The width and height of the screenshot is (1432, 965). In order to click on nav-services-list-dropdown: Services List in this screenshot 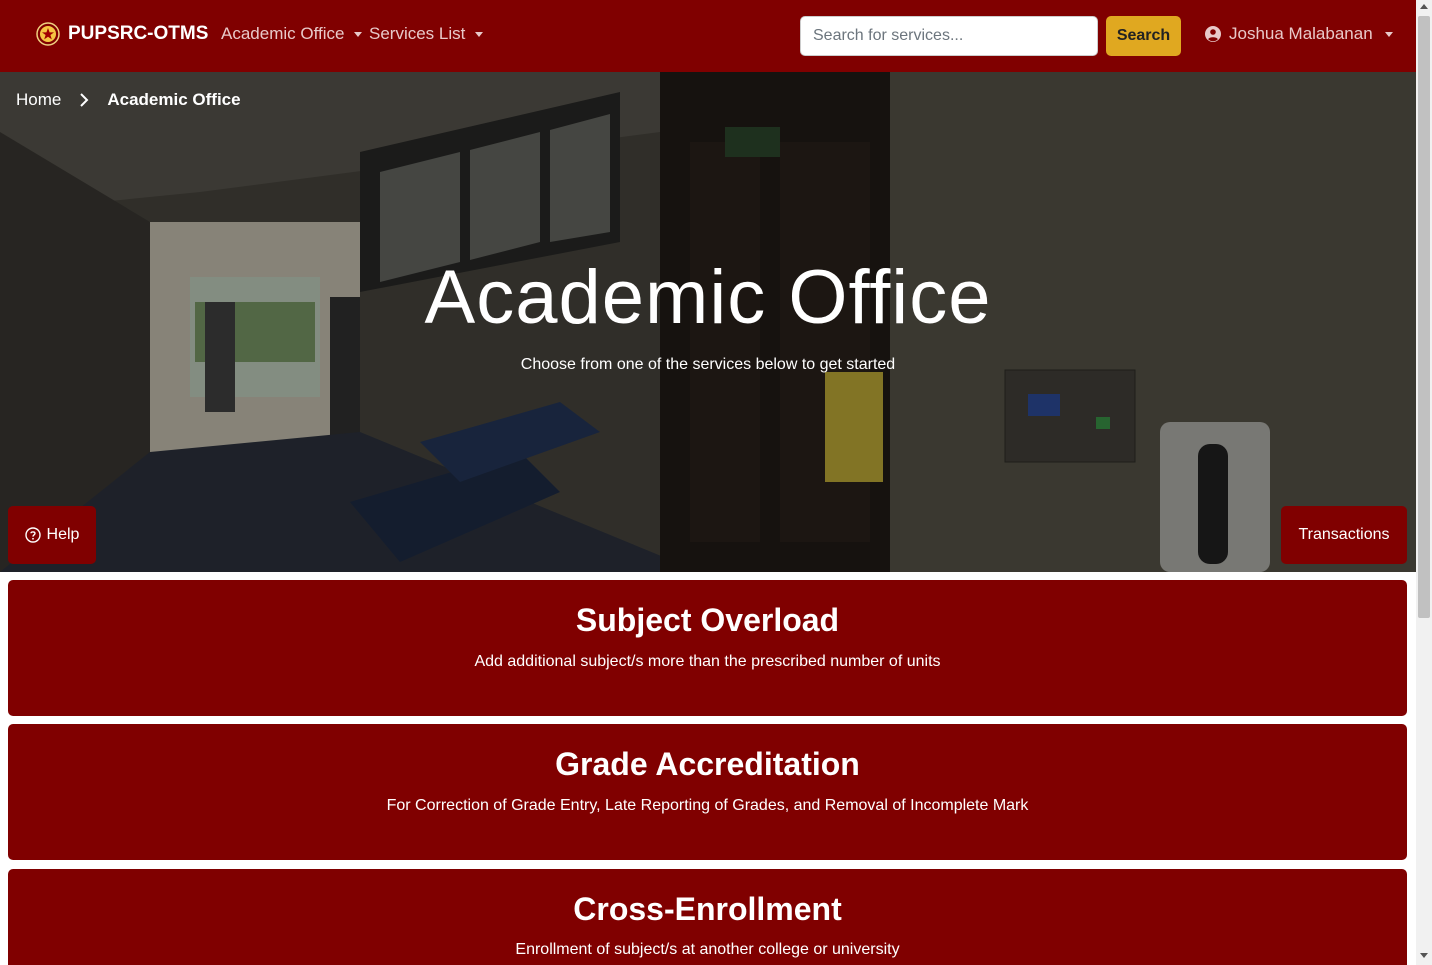, I will do `click(426, 34)`.